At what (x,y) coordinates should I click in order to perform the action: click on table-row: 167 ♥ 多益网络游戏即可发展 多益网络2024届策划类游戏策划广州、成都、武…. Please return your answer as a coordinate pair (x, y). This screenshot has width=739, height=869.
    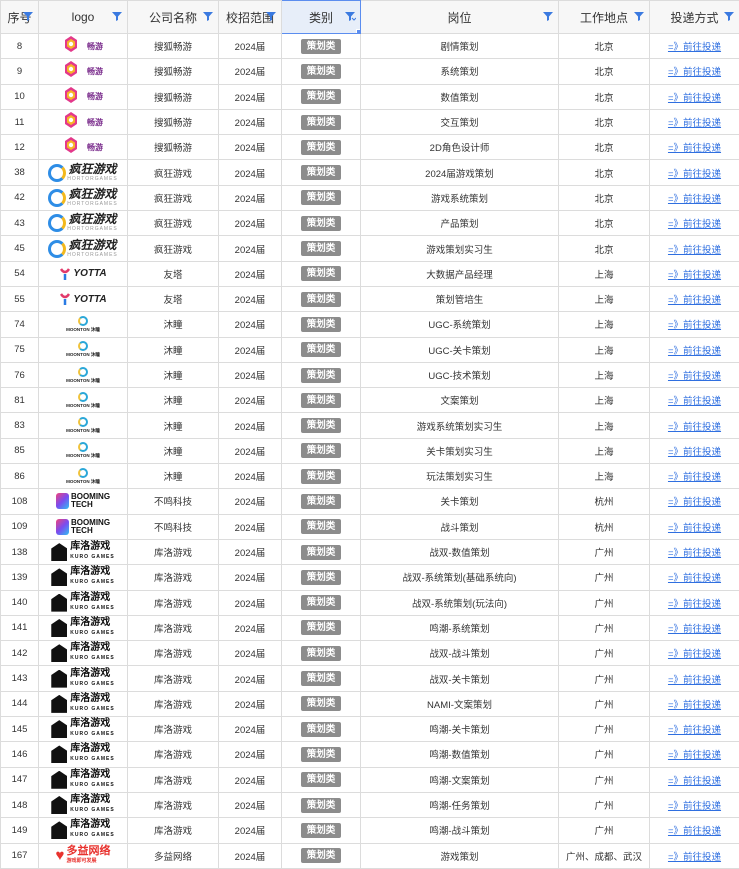
    Looking at the image, I should click on (370, 855).